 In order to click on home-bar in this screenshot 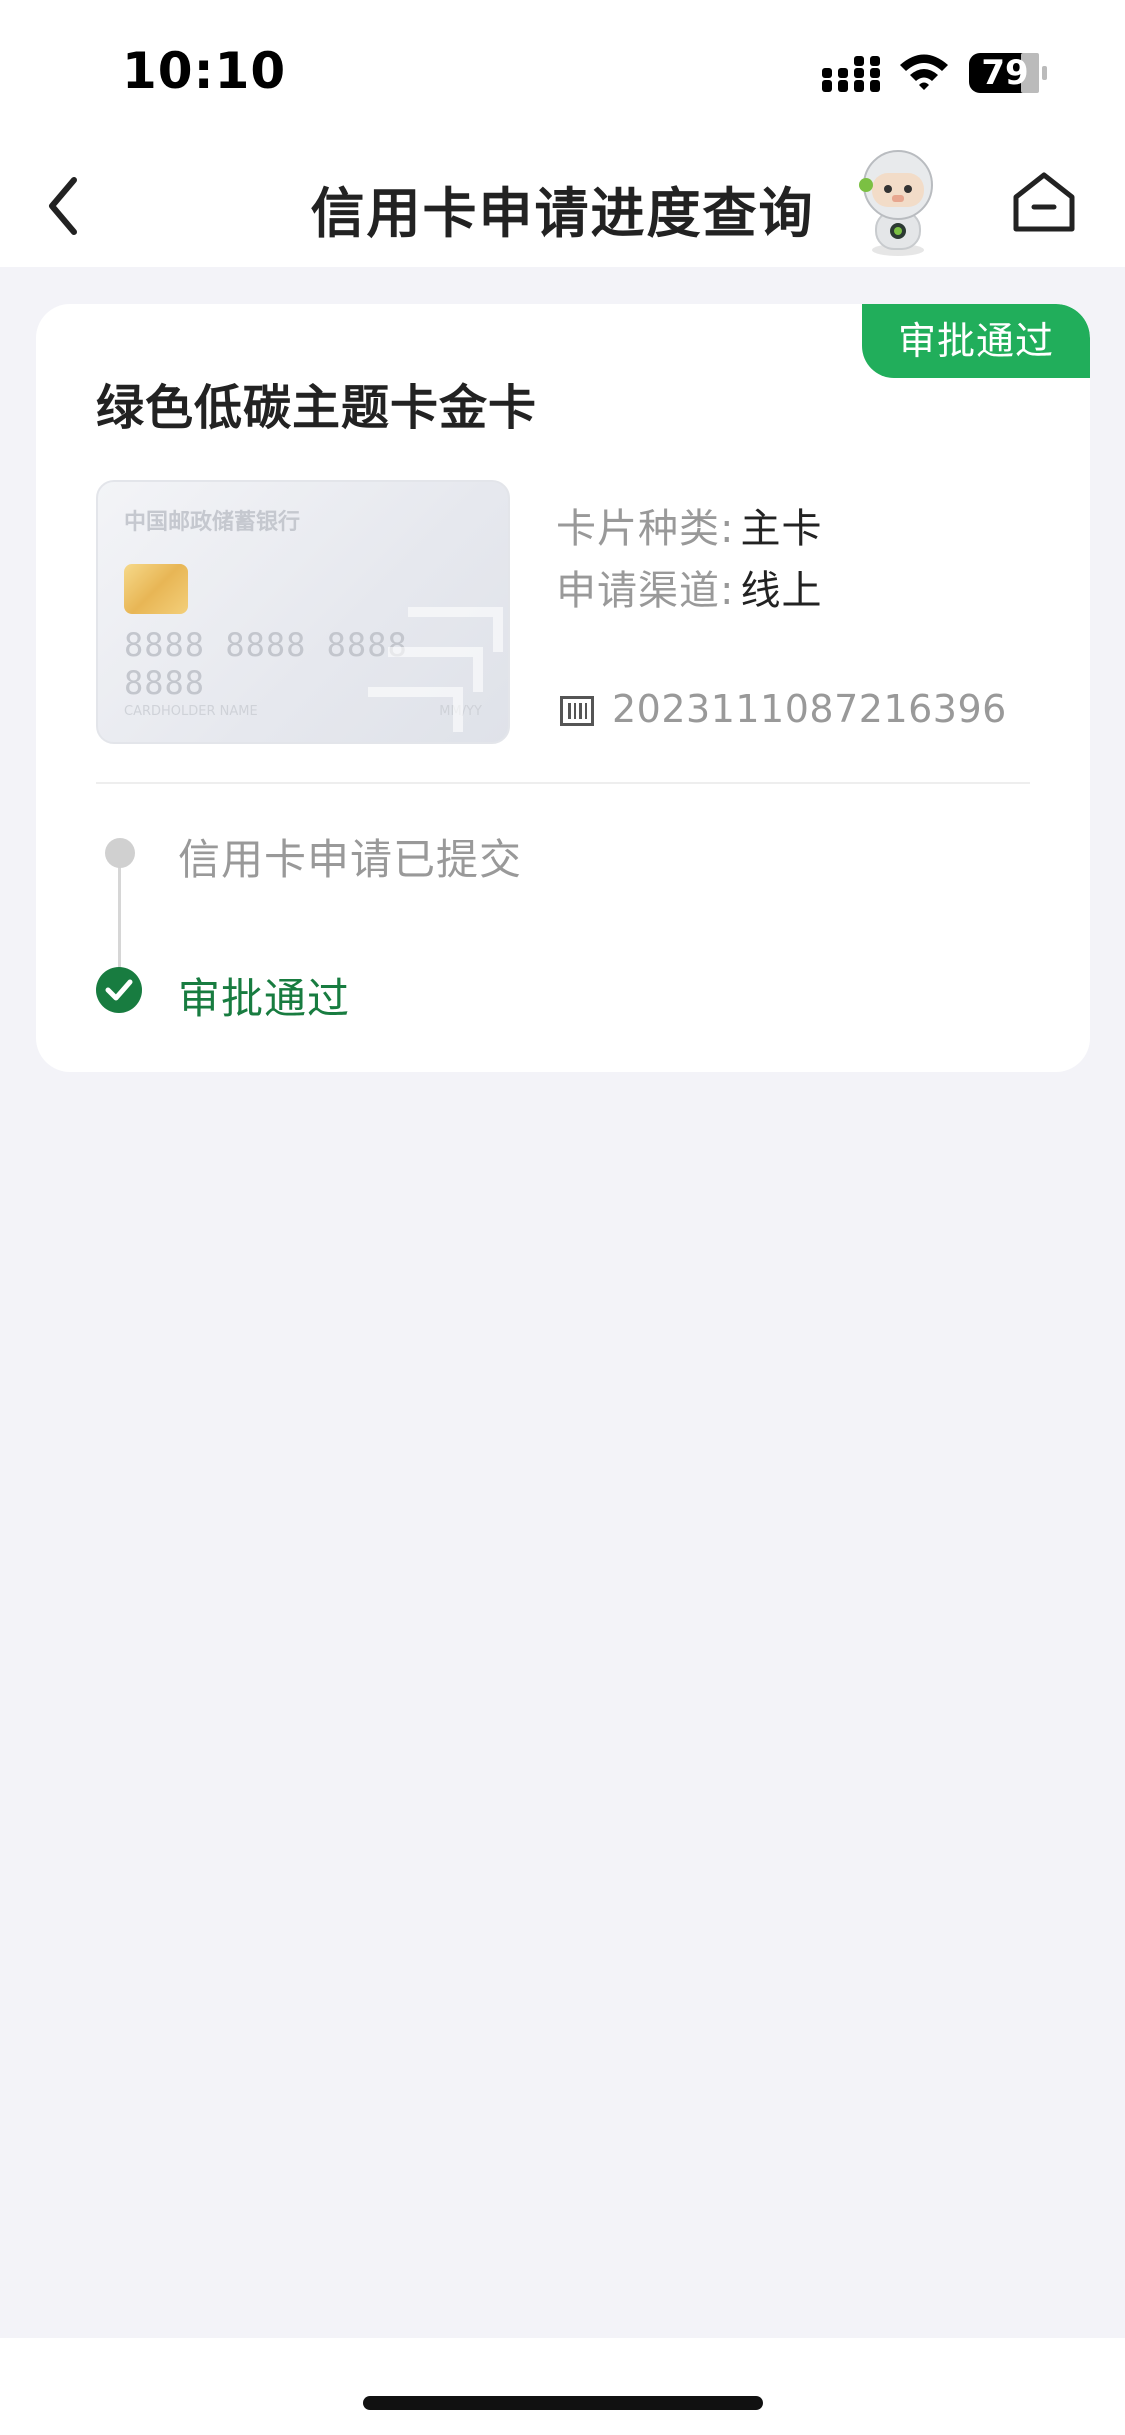, I will do `click(562, 2386)`.